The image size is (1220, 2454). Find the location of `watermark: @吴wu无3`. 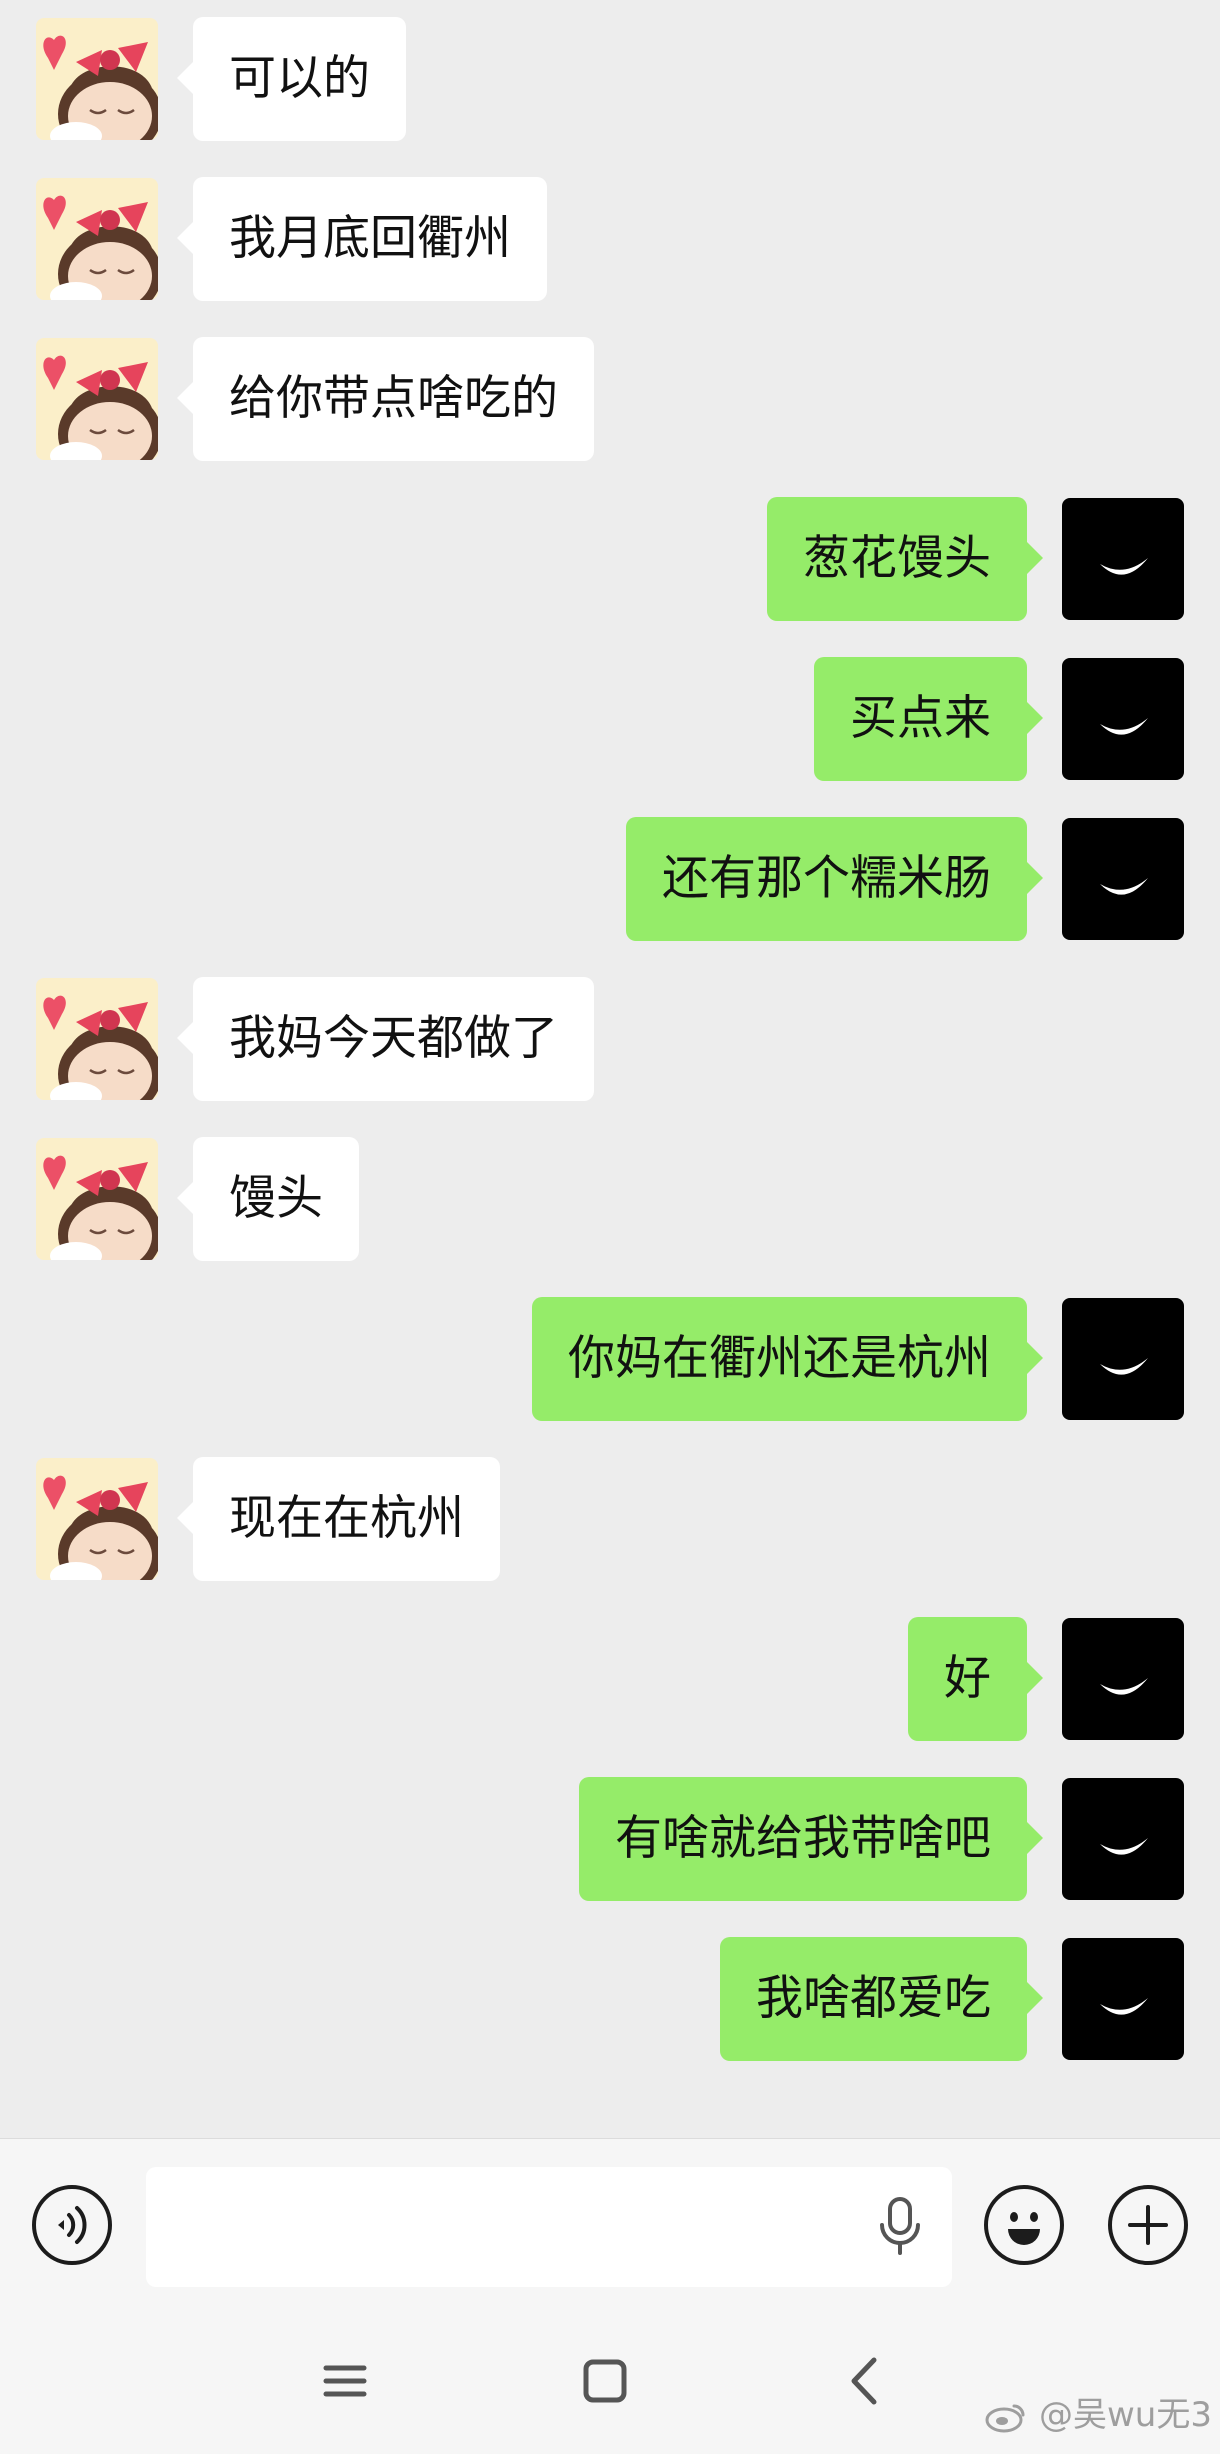

watermark: @吴wu无3 is located at coordinates (1098, 2411).